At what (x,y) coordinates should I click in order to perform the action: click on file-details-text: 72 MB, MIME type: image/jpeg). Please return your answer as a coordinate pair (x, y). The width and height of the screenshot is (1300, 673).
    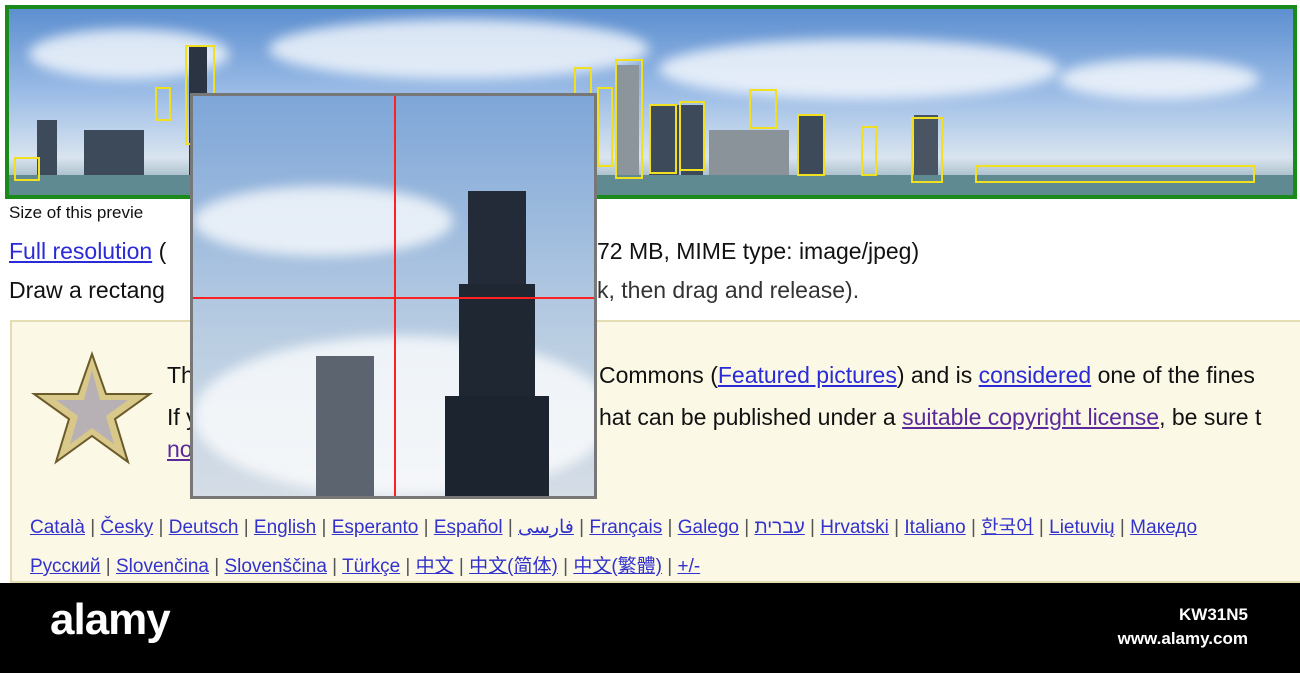
    Looking at the image, I should click on (758, 251).